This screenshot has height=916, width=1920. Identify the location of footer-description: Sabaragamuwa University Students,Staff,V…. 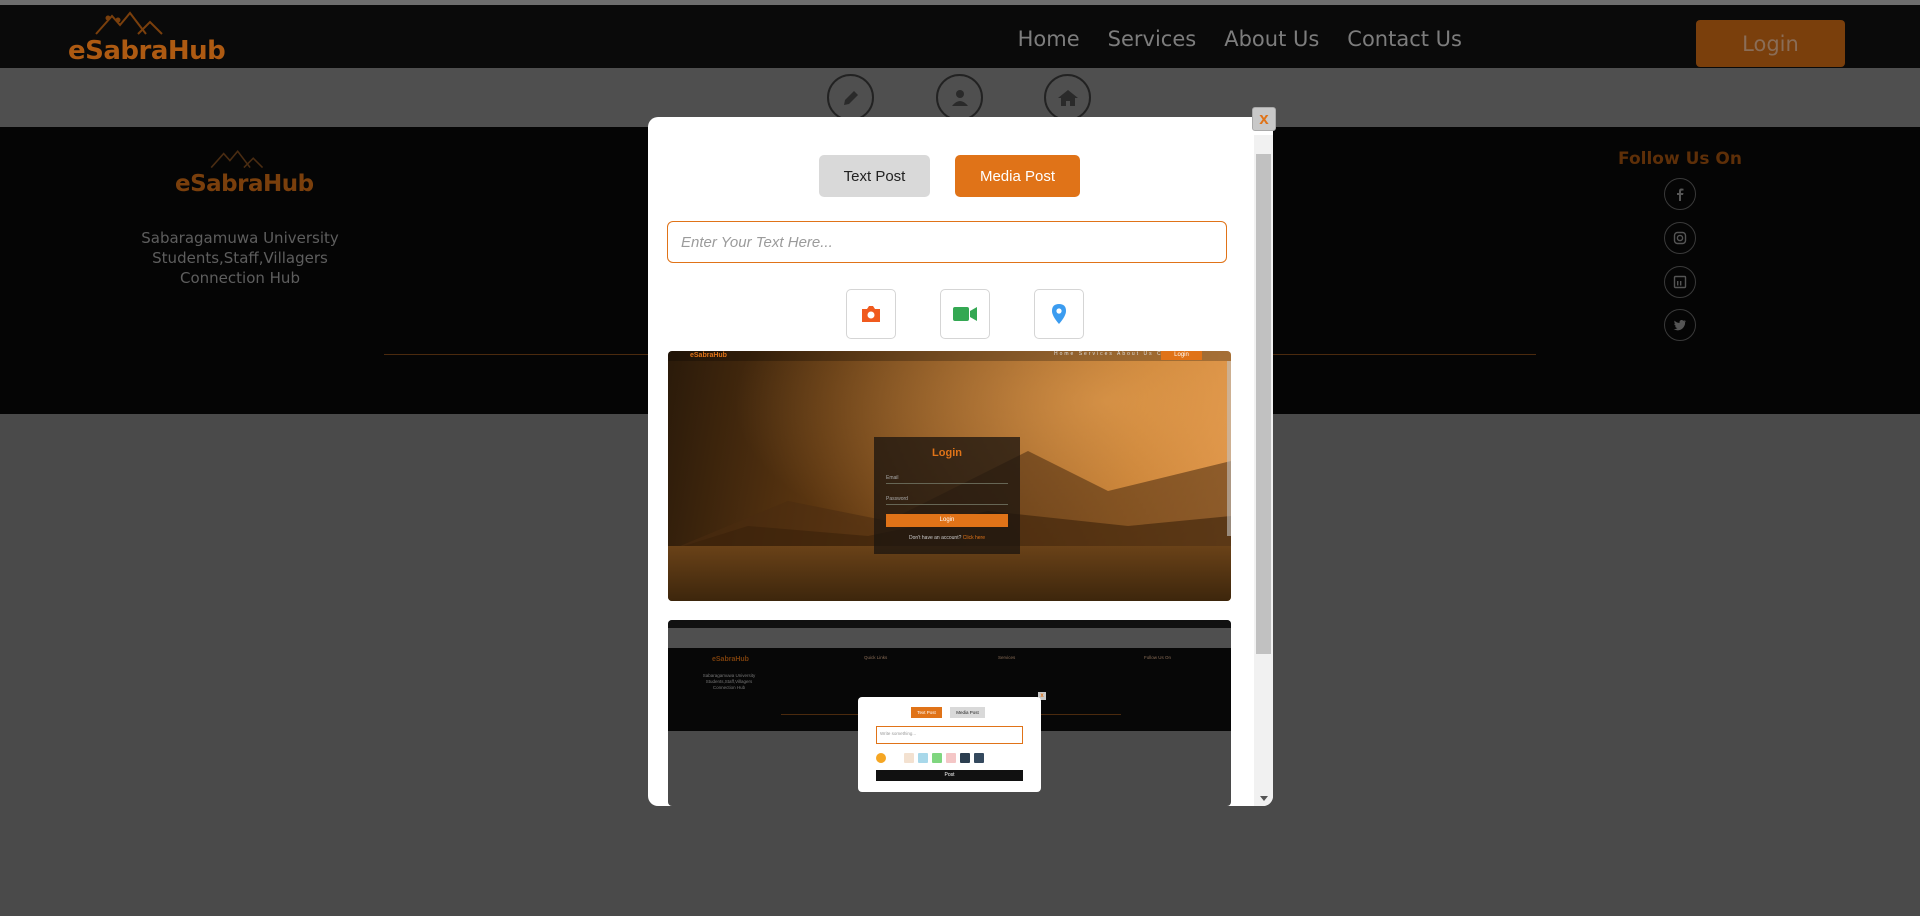
(240, 258).